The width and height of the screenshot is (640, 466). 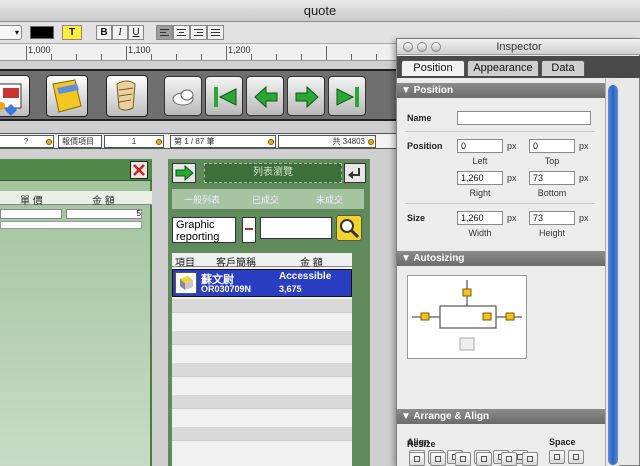 I want to click on col-amount: 金 額, so click(x=103, y=201).